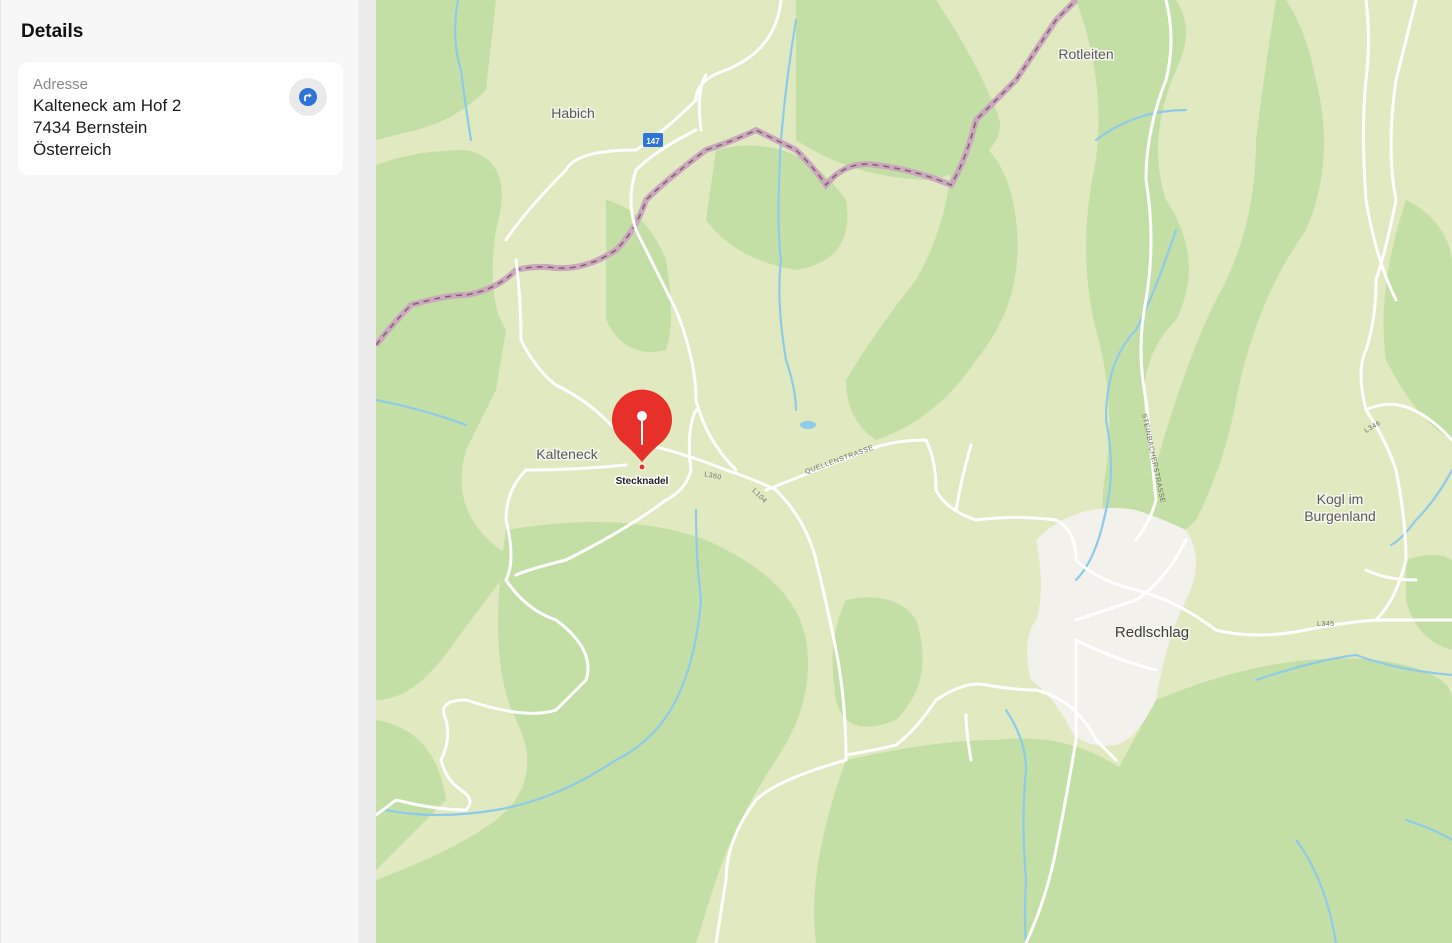  I want to click on address-label: Adresse, so click(61, 84).